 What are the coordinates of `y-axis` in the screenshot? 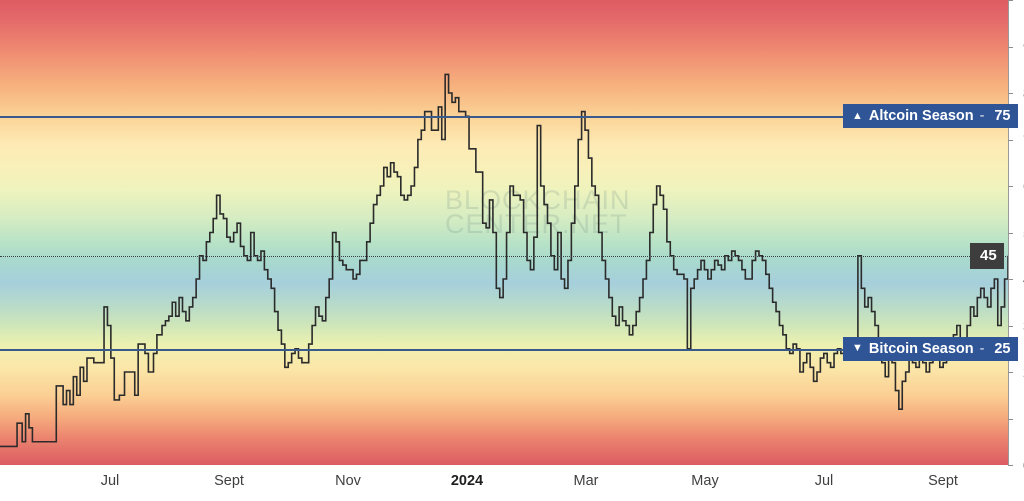 It's located at (1016, 233).